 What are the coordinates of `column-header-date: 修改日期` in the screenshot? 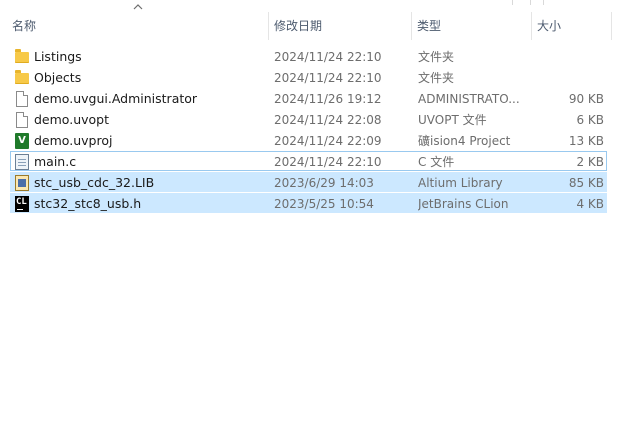 It's located at (339, 24).